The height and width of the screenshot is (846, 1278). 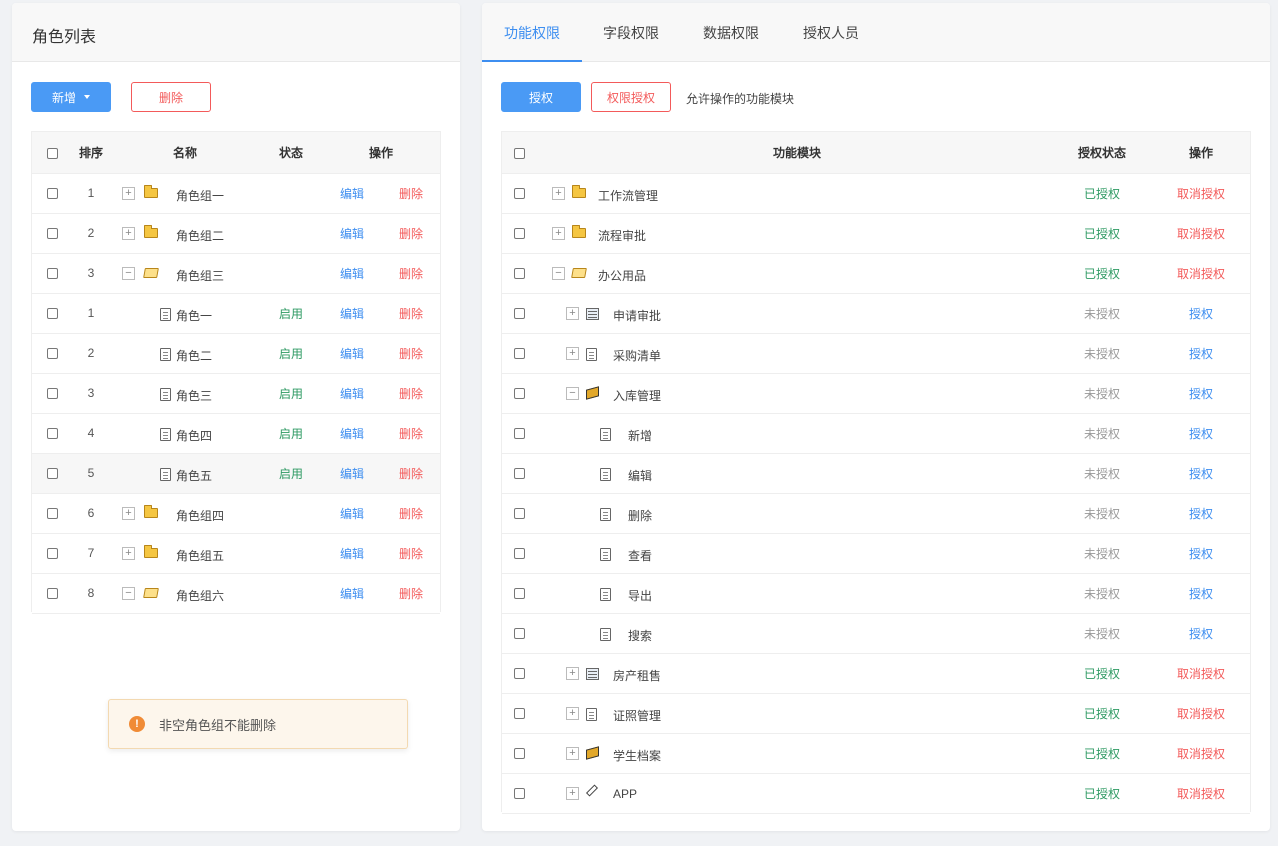 I want to click on table-row: + APP 已授权 取消授权, so click(x=876, y=793).